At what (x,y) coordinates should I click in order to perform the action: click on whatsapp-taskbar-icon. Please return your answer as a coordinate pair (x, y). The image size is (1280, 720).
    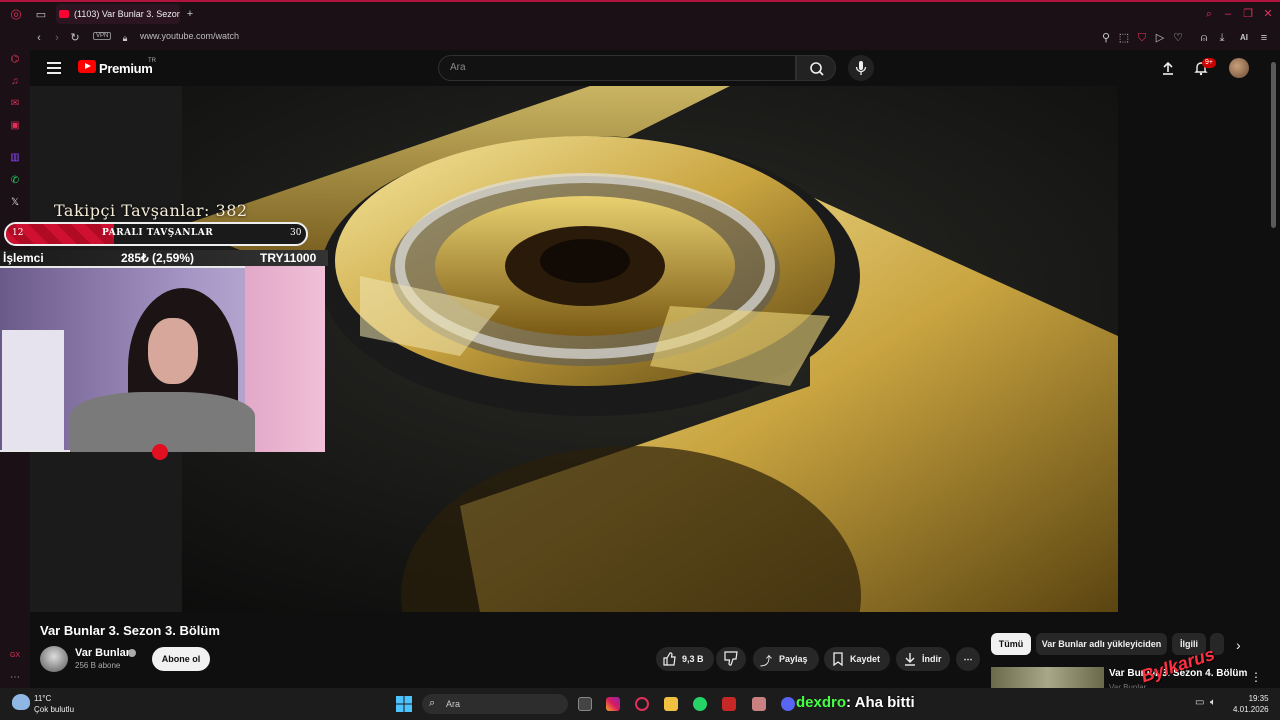
    Looking at the image, I should click on (700, 704).